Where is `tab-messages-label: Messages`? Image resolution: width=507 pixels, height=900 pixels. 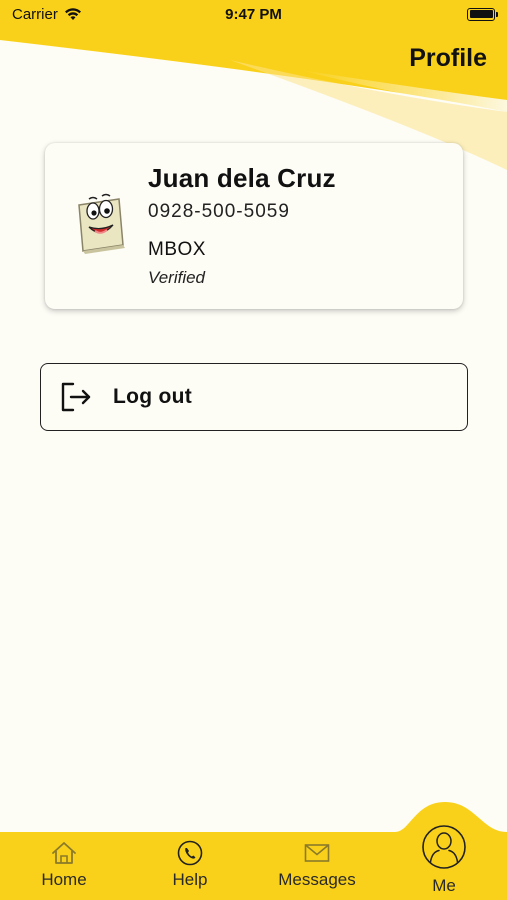 tab-messages-label: Messages is located at coordinates (317, 879).